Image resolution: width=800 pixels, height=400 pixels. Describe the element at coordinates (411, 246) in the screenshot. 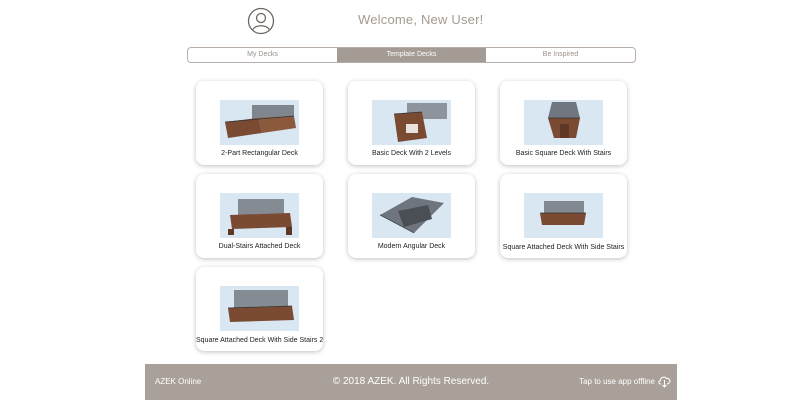

I see `template-label: Modern Angular Deck` at that location.